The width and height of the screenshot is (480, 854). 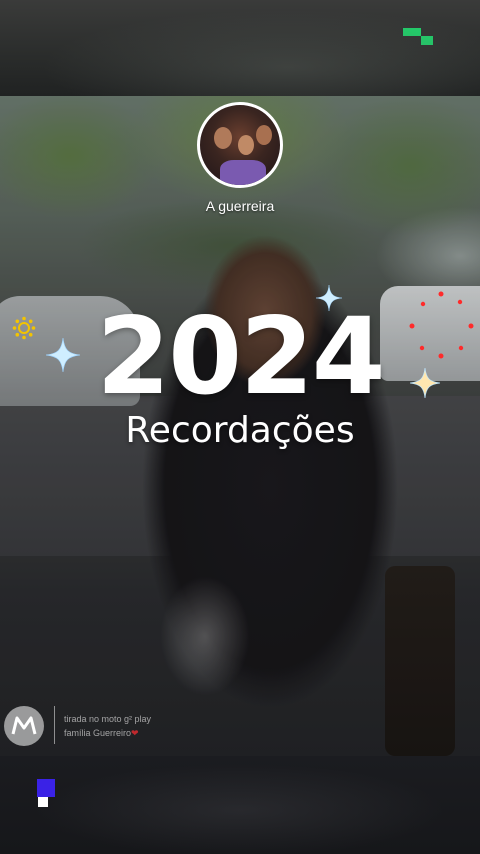 I want to click on motorola-logo-icon, so click(x=24, y=726).